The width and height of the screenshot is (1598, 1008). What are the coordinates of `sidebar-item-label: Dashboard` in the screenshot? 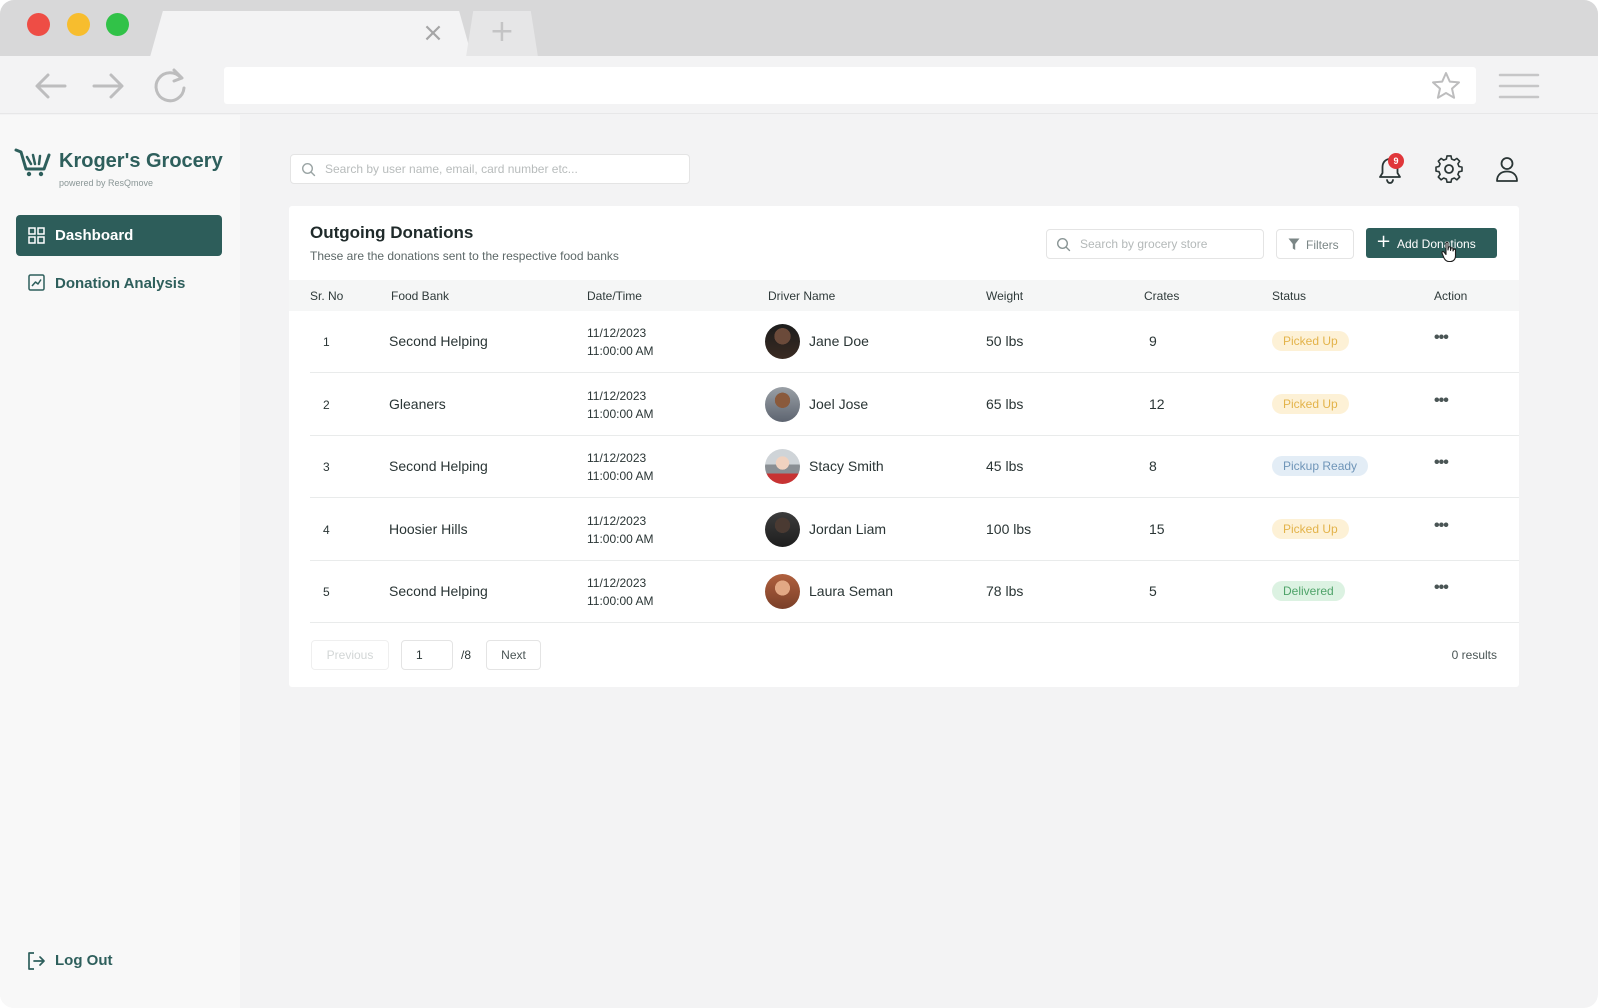 It's located at (94, 235).